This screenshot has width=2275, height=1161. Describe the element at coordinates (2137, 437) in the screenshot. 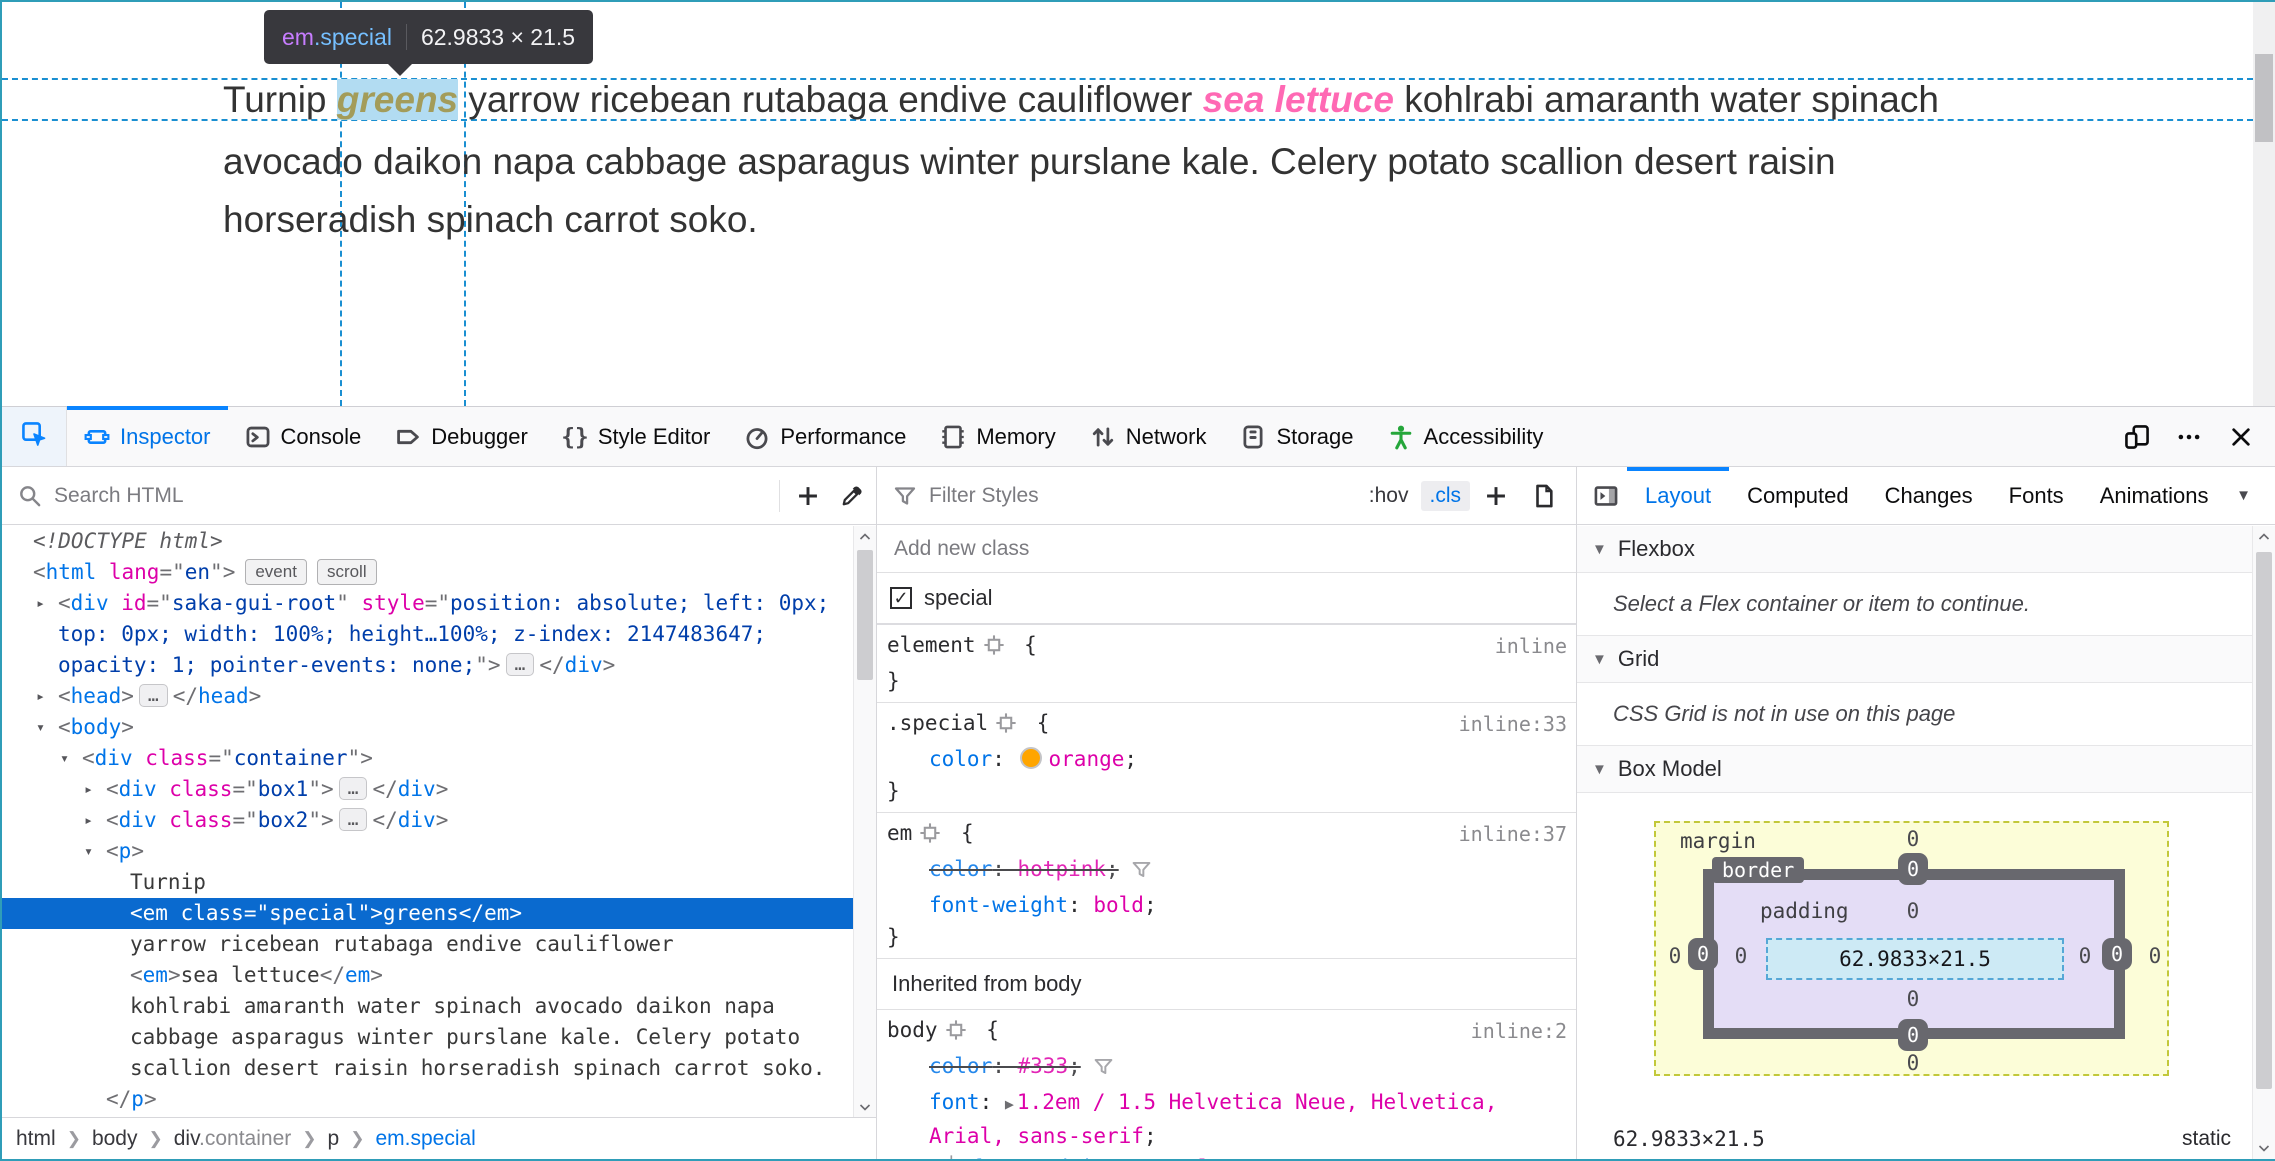

I see `responsive-design-mode-button` at that location.